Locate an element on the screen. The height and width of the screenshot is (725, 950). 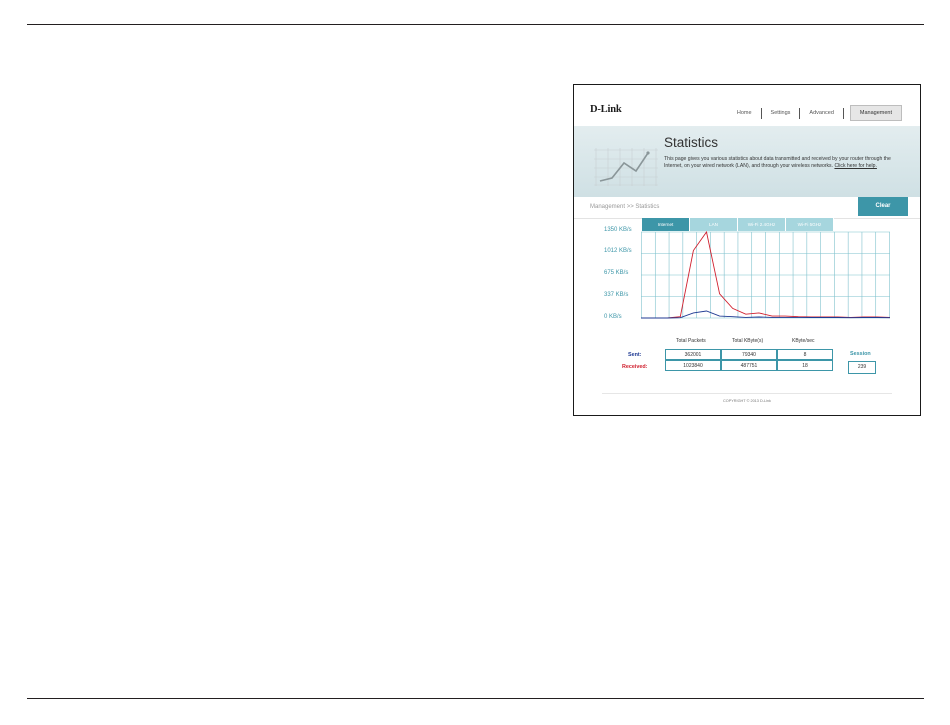
nav-divider is located at coordinates (843, 113).